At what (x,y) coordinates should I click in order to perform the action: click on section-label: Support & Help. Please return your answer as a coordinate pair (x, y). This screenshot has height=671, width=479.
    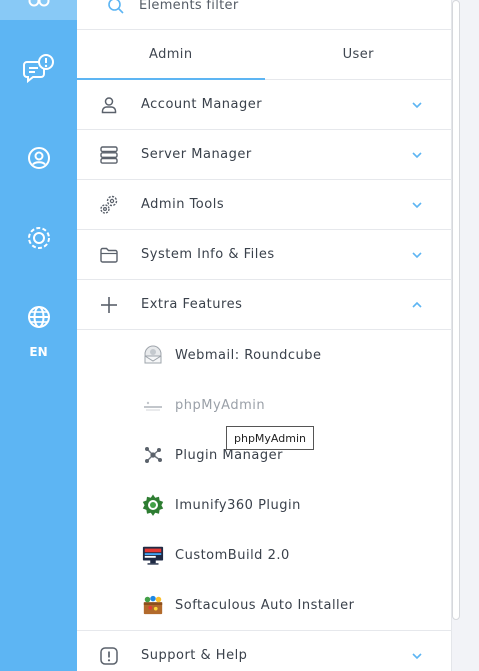
    Looking at the image, I should click on (194, 655).